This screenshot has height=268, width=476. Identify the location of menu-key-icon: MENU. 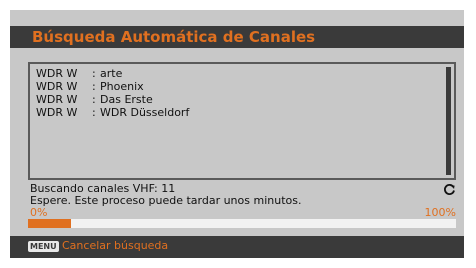
(43, 246).